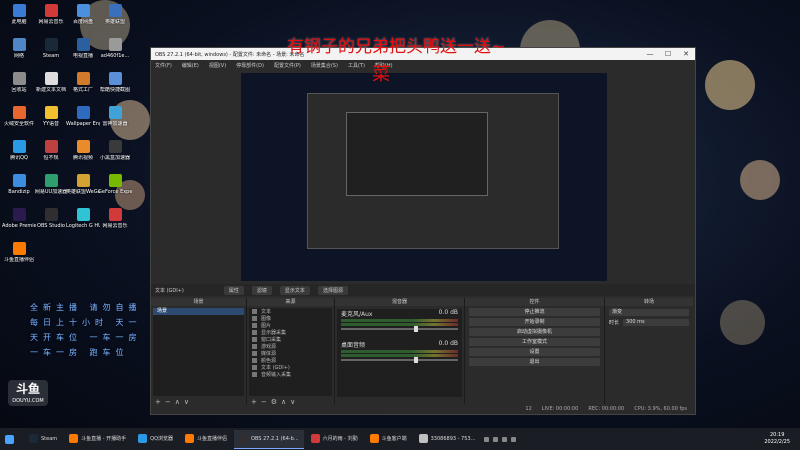  I want to click on minimize-icon: —, so click(650, 54).